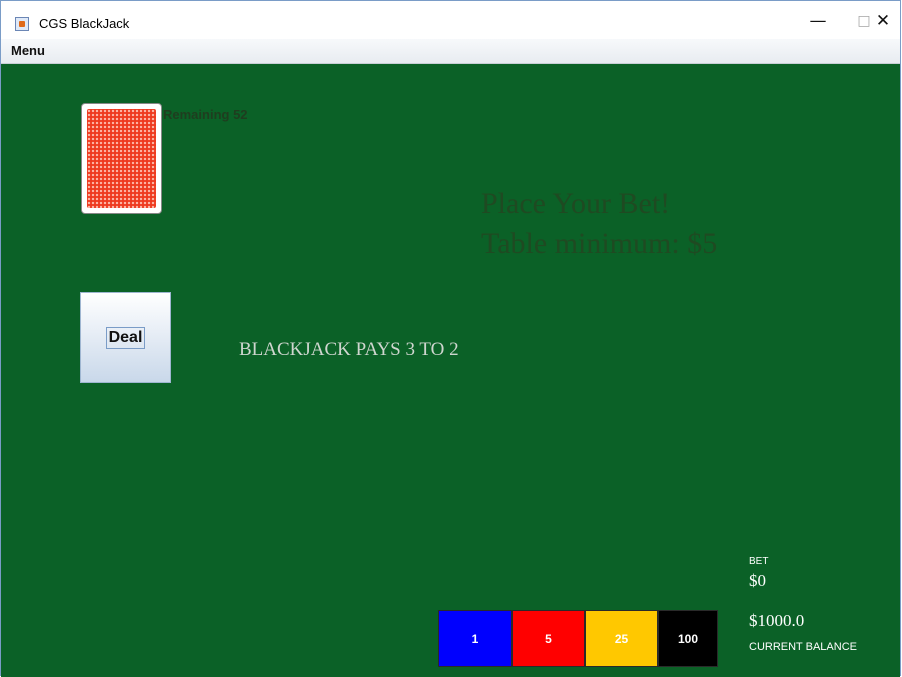 The height and width of the screenshot is (677, 902). I want to click on table-minimum: Table minimum: $5, so click(599, 243).